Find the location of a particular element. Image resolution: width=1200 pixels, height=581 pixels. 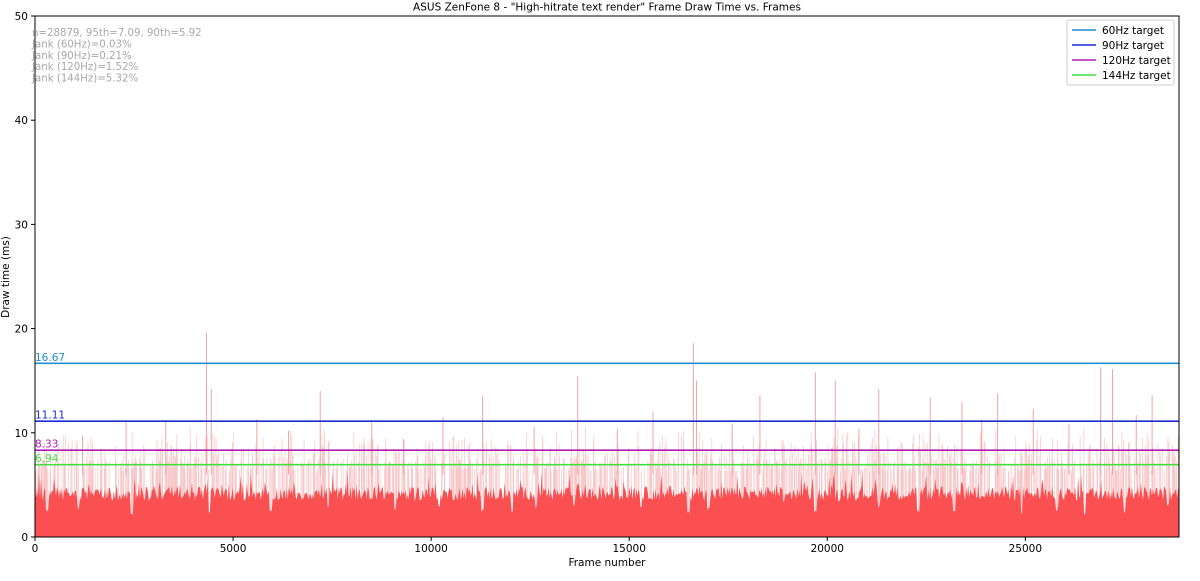

x-tick-label: 15000 is located at coordinates (629, 549).